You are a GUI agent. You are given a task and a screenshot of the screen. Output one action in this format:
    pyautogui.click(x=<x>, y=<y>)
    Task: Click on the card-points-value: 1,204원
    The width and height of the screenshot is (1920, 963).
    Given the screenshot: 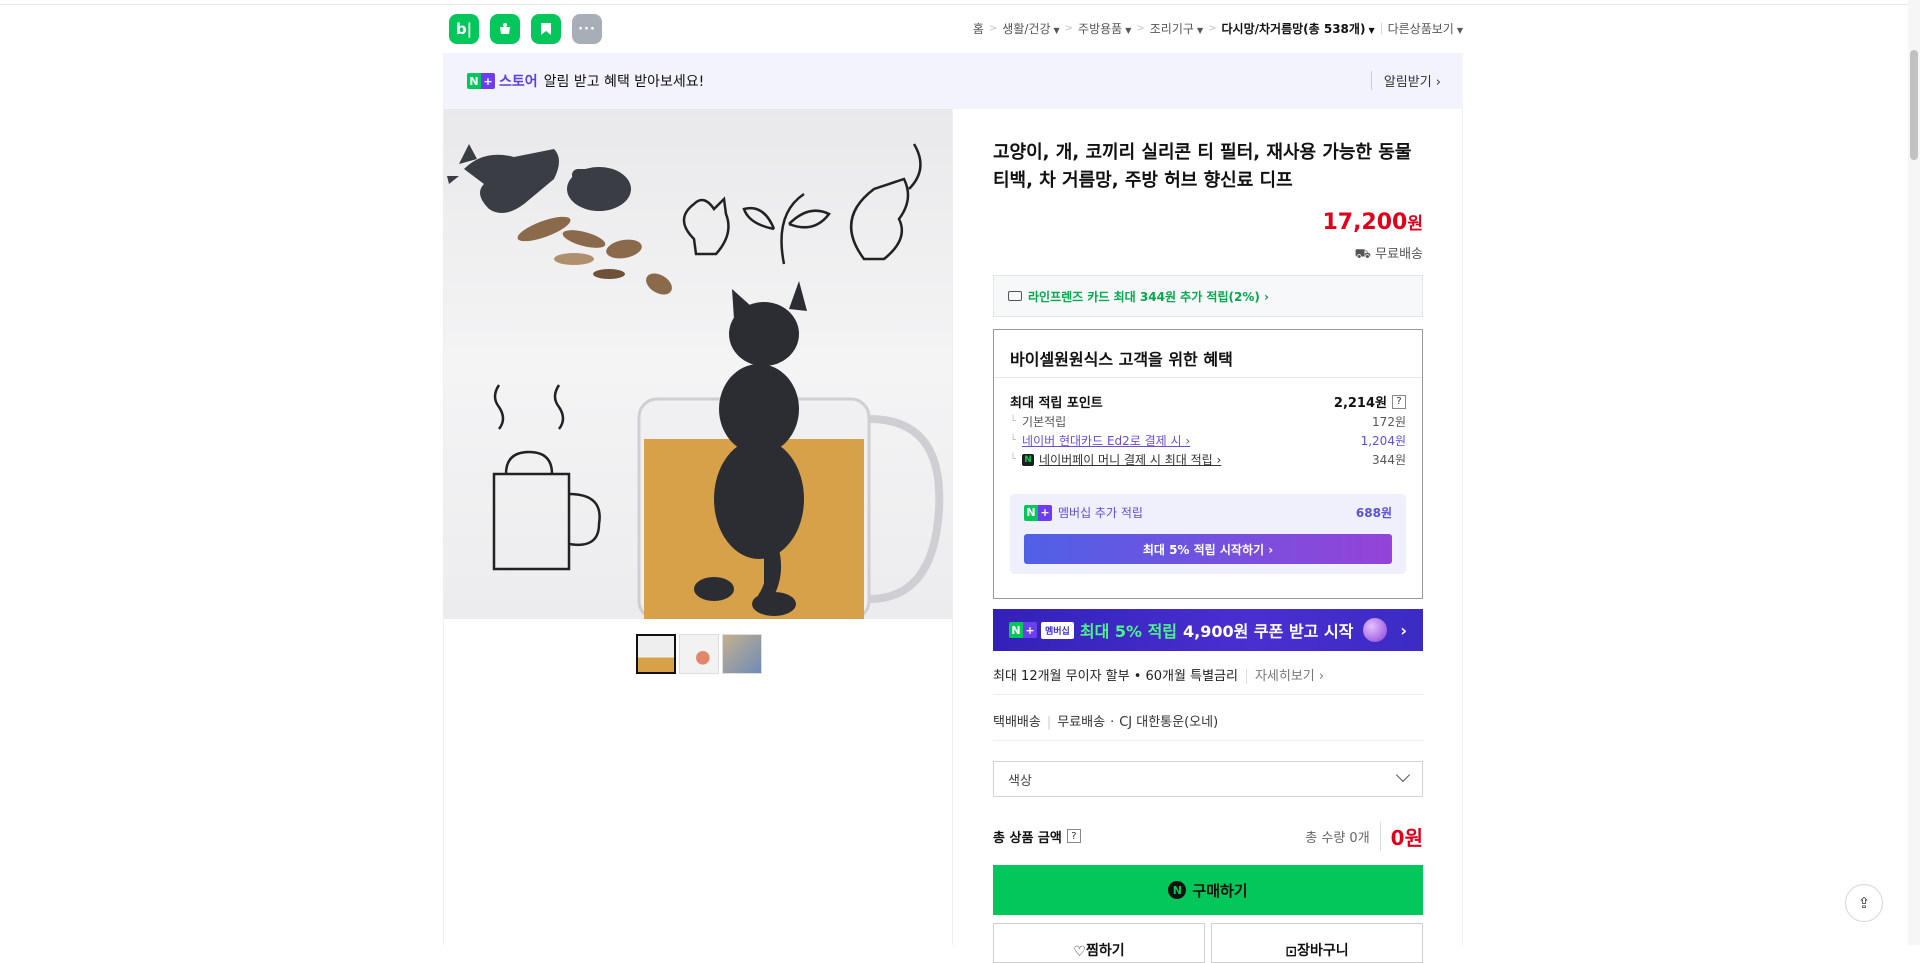 What is the action you would take?
    pyautogui.click(x=1383, y=441)
    